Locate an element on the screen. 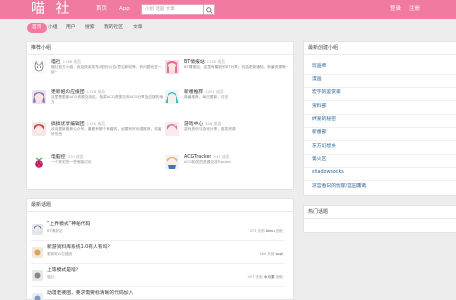  tab-users: 用户 is located at coordinates (71, 28).